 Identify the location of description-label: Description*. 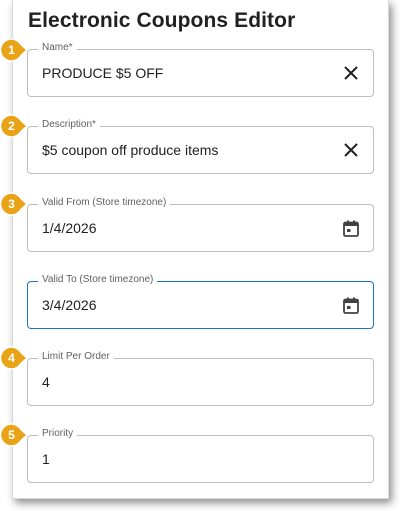
(69, 124).